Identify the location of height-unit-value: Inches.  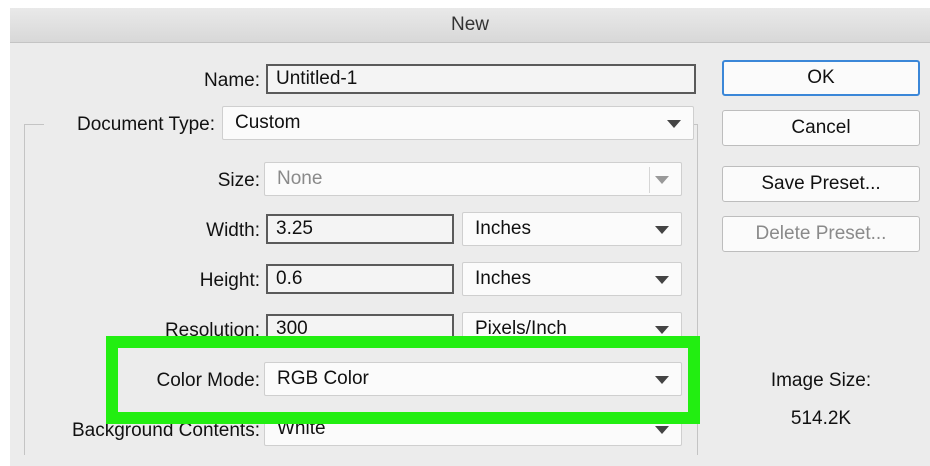
(503, 278).